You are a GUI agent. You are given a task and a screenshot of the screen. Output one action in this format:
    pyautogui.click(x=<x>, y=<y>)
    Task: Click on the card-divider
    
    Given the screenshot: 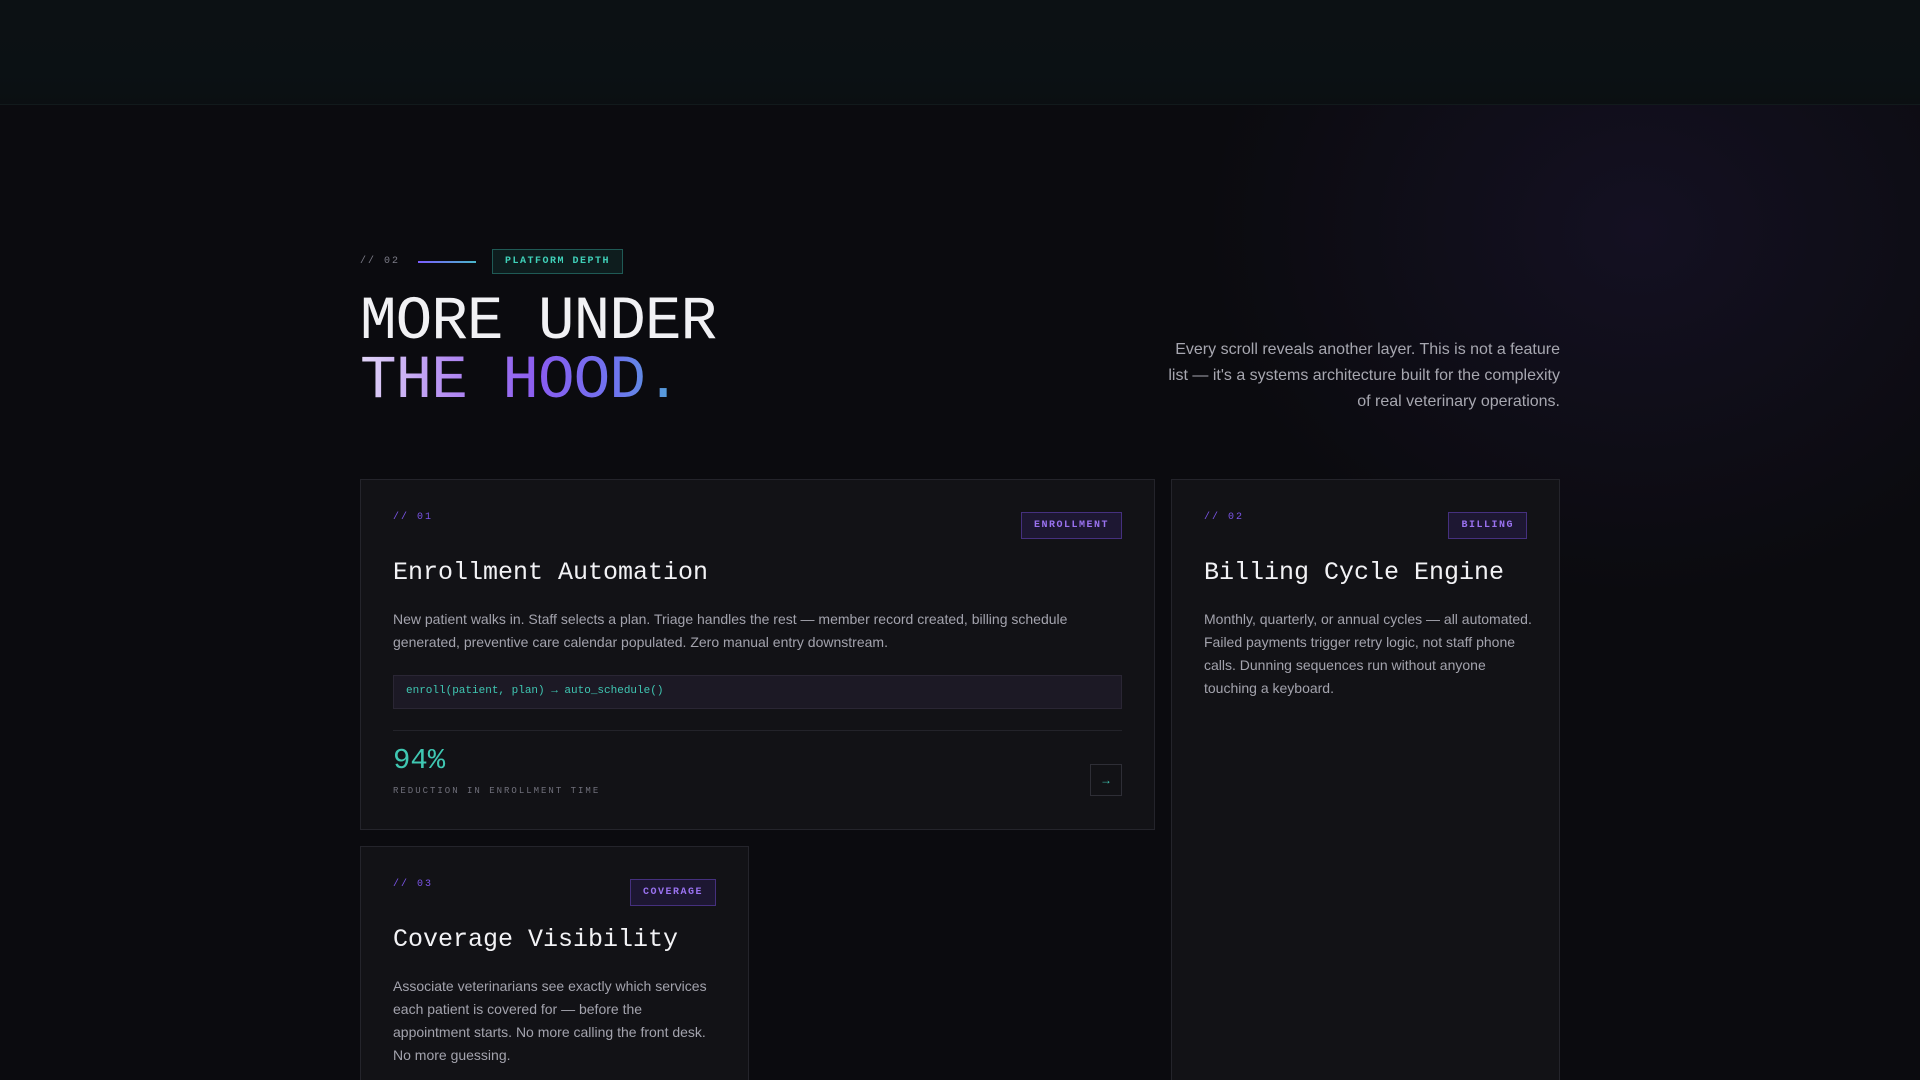 What is the action you would take?
    pyautogui.click(x=757, y=730)
    